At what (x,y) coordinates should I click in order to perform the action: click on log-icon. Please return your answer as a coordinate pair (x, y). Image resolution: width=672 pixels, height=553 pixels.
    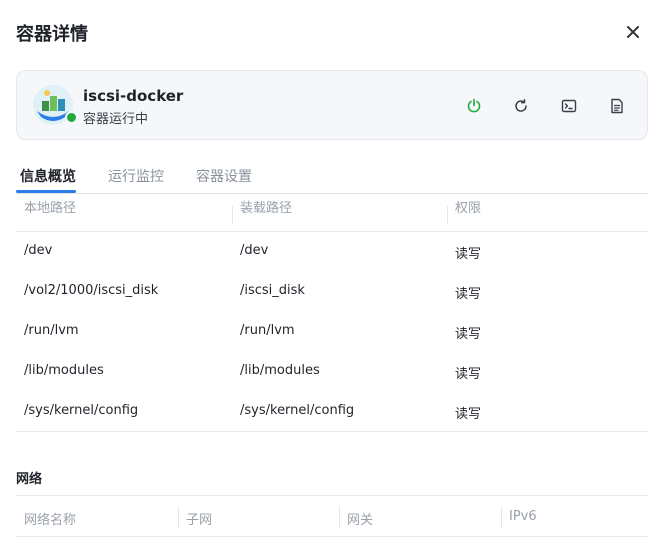
    Looking at the image, I should click on (617, 106).